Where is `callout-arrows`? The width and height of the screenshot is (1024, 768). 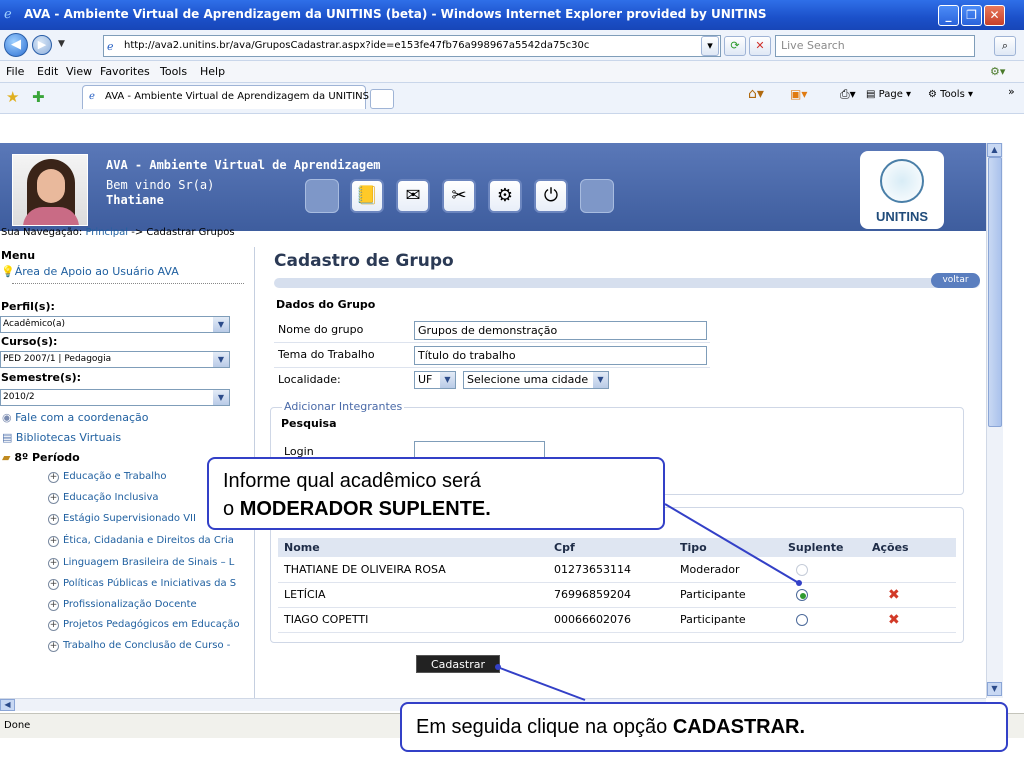
callout-arrows is located at coordinates (648, 602).